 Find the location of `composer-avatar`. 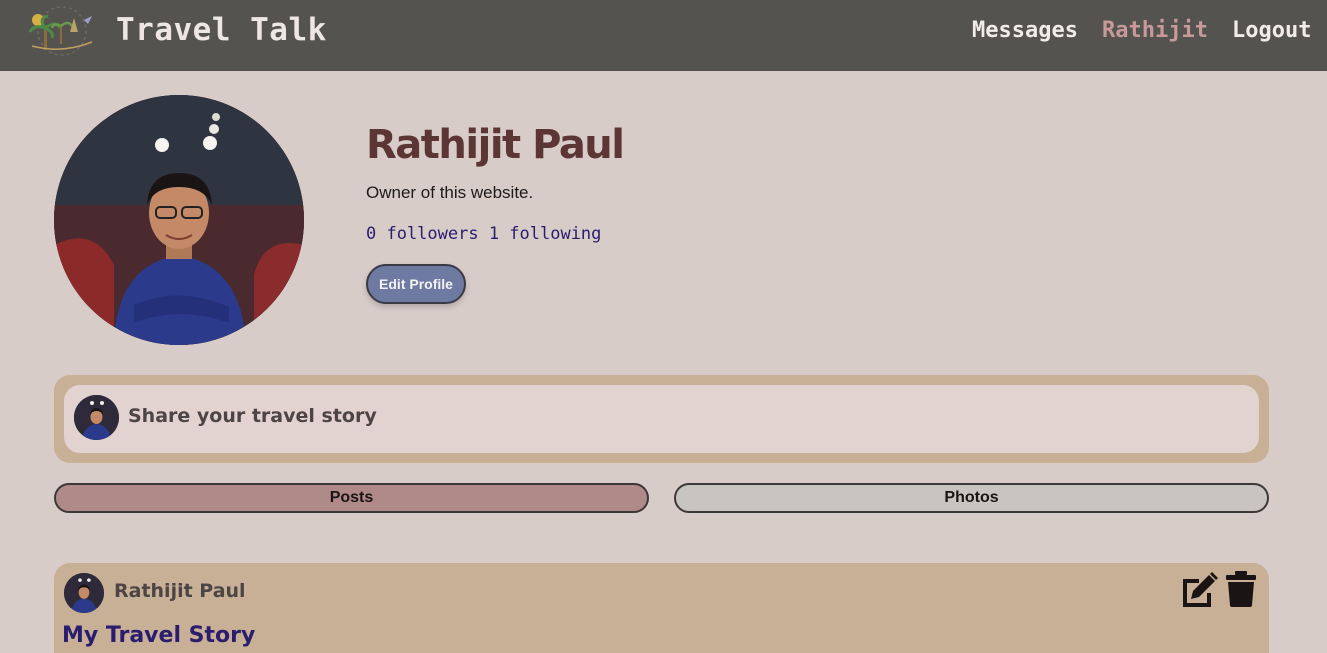

composer-avatar is located at coordinates (96, 417).